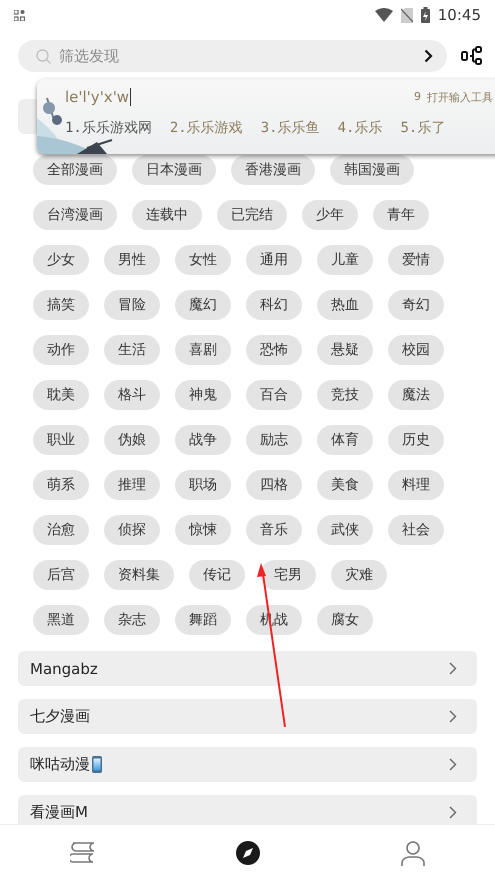 The height and width of the screenshot is (880, 495). What do you see at coordinates (132, 305) in the screenshot?
I see `genre-chip: 冒险` at bounding box center [132, 305].